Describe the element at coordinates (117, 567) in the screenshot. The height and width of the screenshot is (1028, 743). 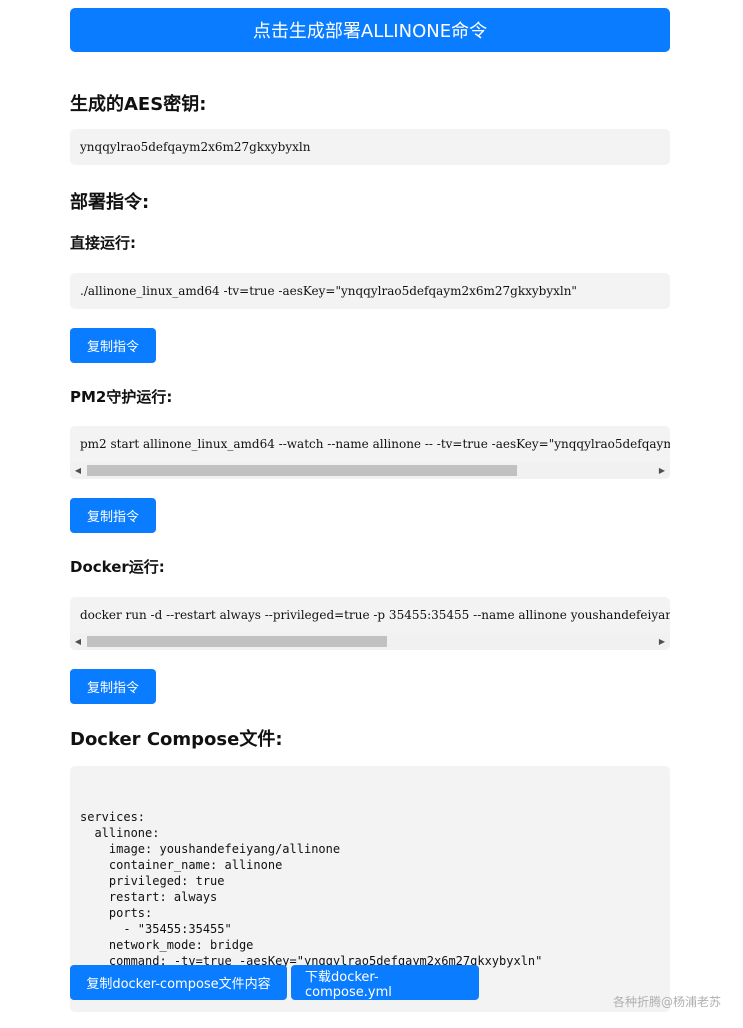
I see `docker-run-heading: Docker运行:` at that location.